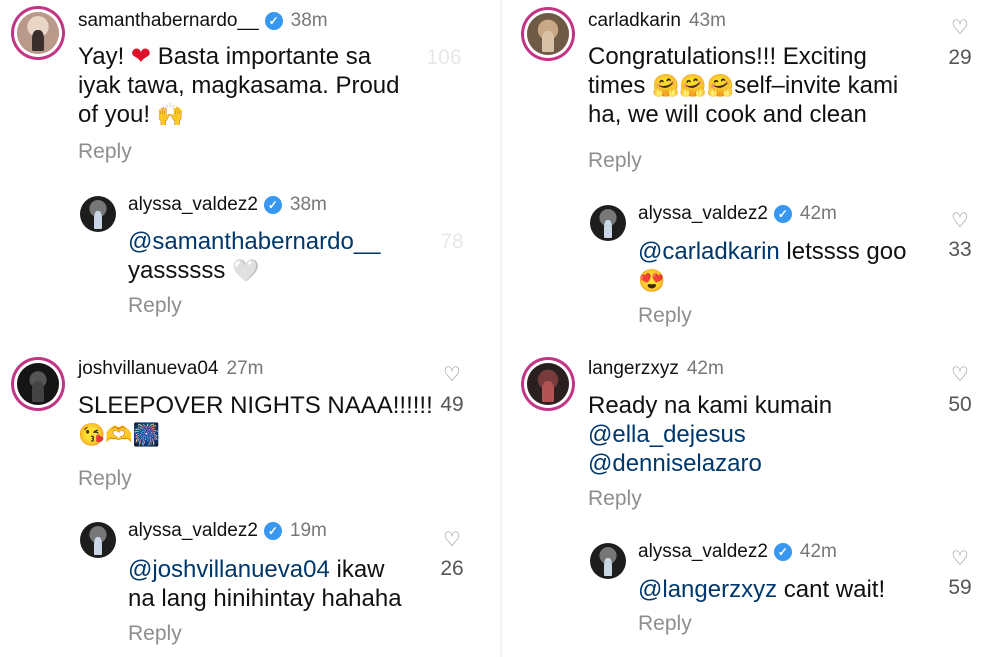 The image size is (1000, 657). I want to click on hugging-emoji-icon: 🤗🤗🤗, so click(693, 85).